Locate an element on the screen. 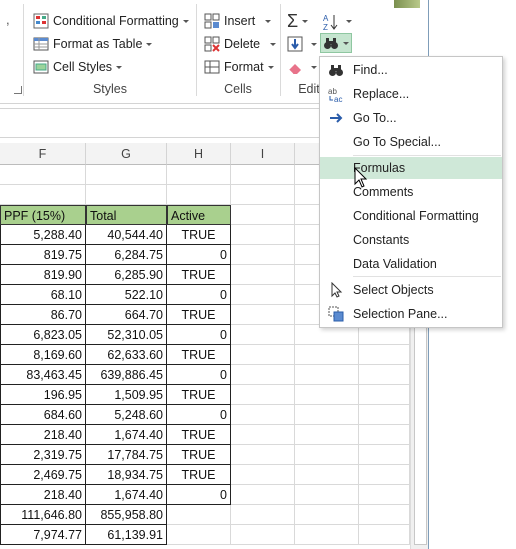 The height and width of the screenshot is (549, 516). table-cell: 819.90 is located at coordinates (43, 275).